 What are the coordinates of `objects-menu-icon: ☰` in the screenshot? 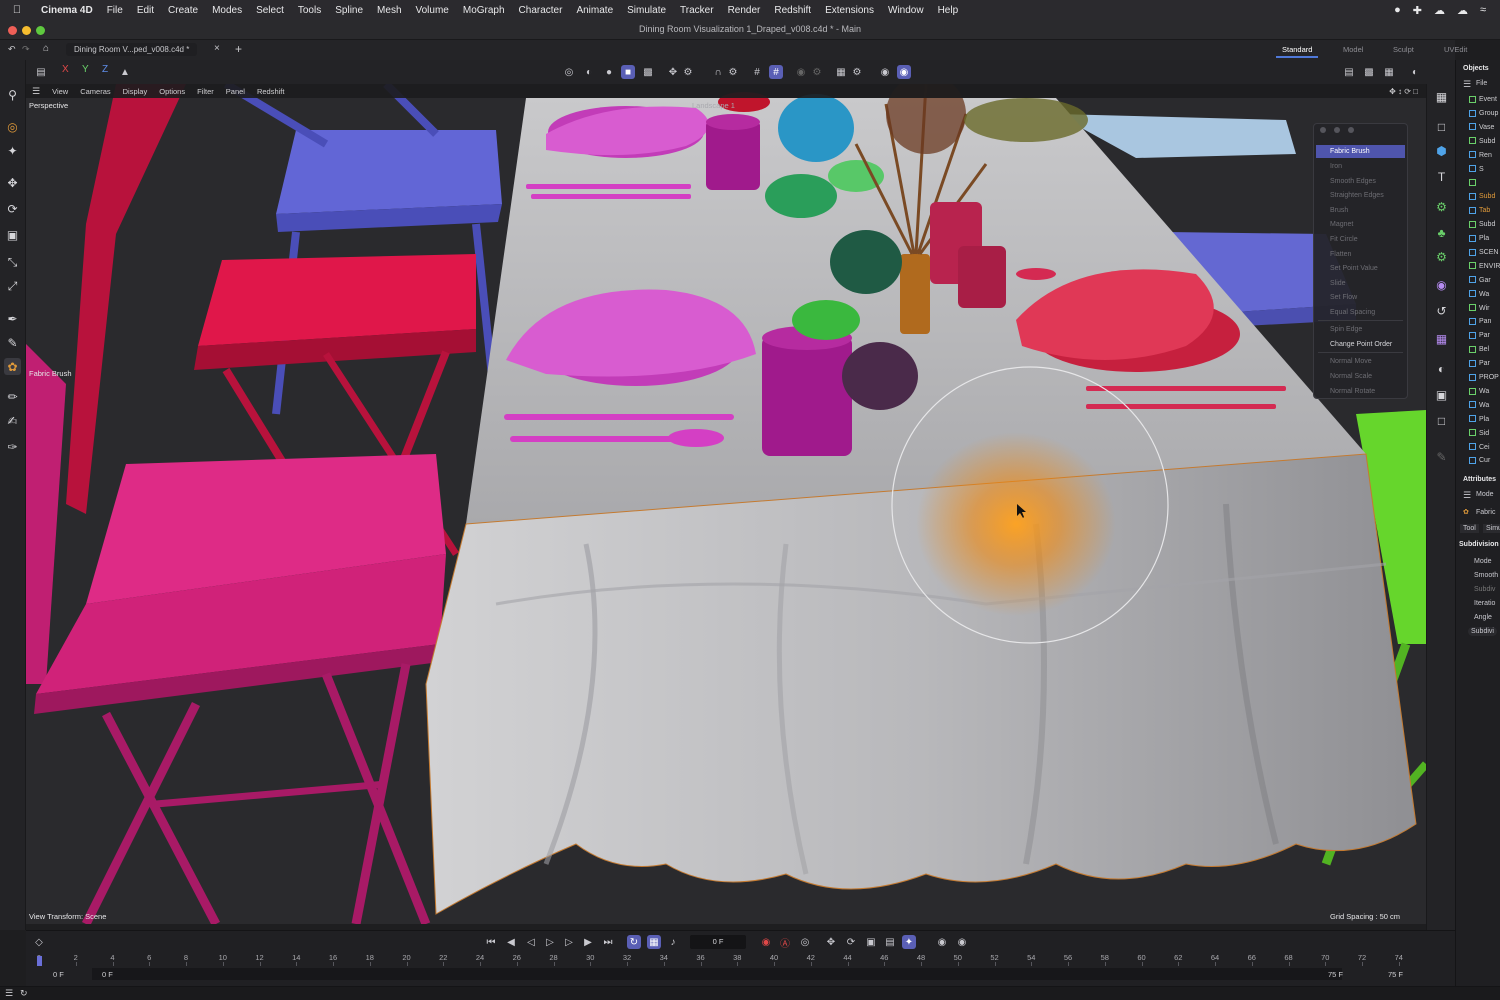 It's located at (1467, 84).